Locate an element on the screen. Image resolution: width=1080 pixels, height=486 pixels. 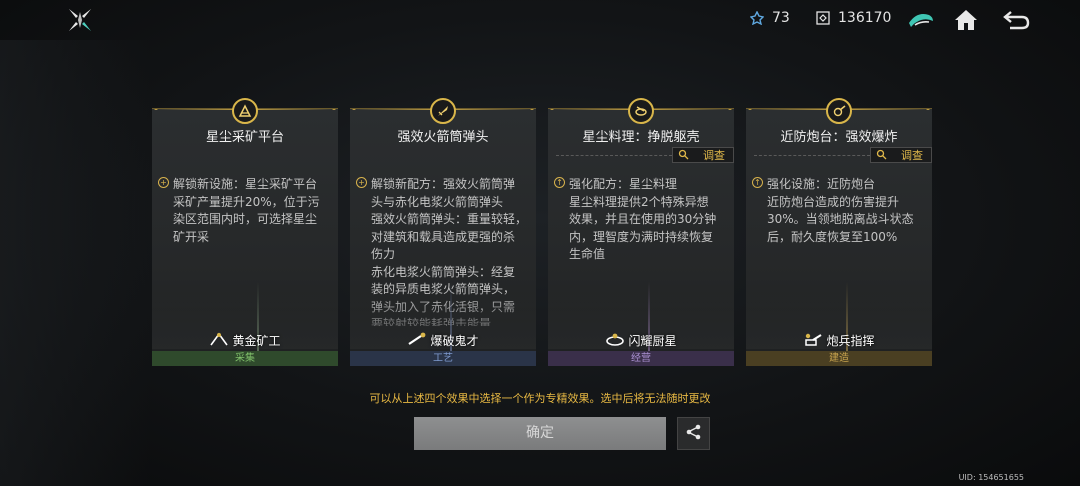
faction-icon is located at coordinates (921, 20).